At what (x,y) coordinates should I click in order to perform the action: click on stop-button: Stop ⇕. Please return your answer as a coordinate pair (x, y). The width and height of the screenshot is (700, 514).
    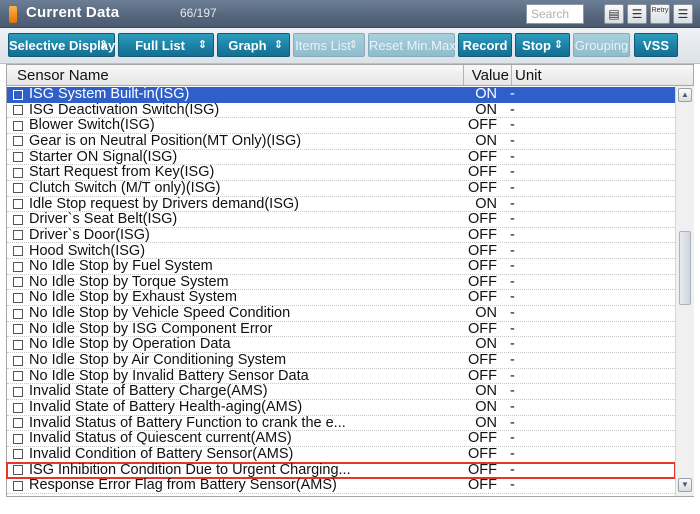
    Looking at the image, I should click on (542, 45).